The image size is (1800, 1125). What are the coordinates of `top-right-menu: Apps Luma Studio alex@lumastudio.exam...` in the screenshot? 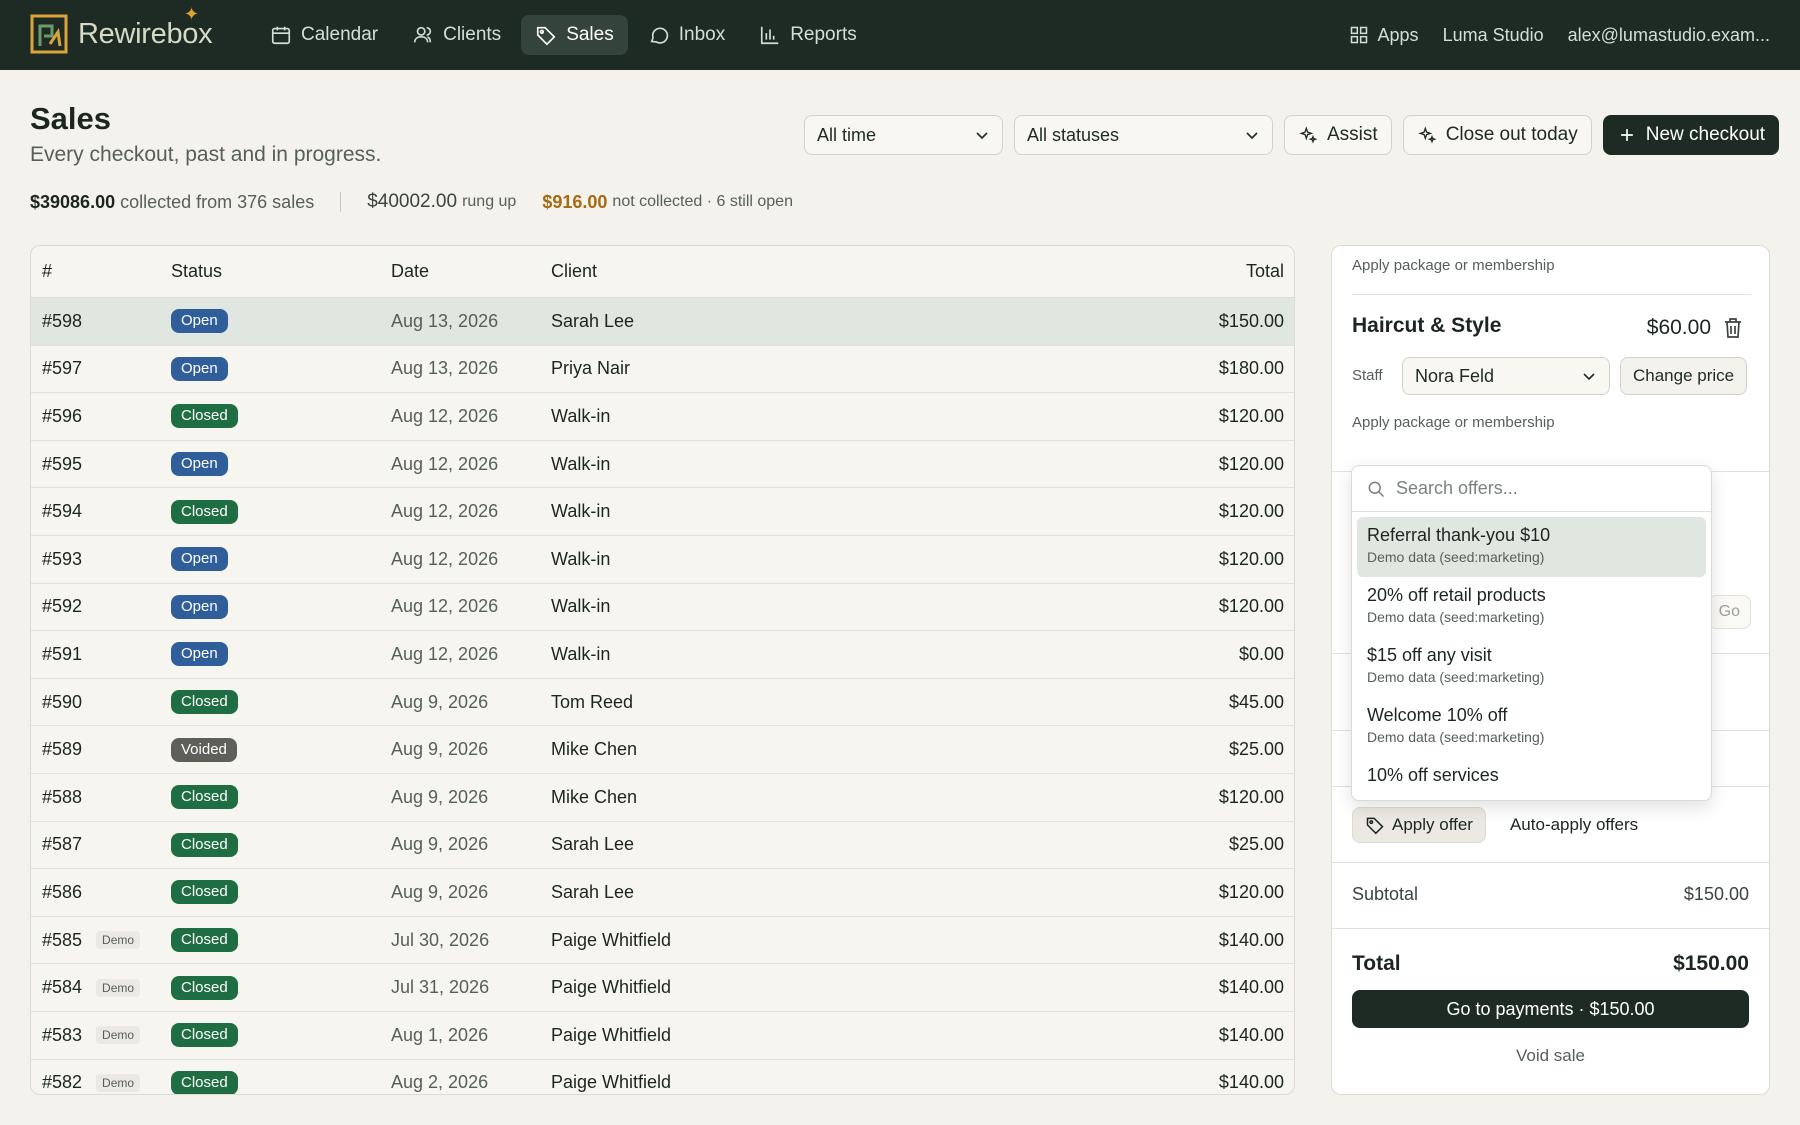 It's located at (1559, 35).